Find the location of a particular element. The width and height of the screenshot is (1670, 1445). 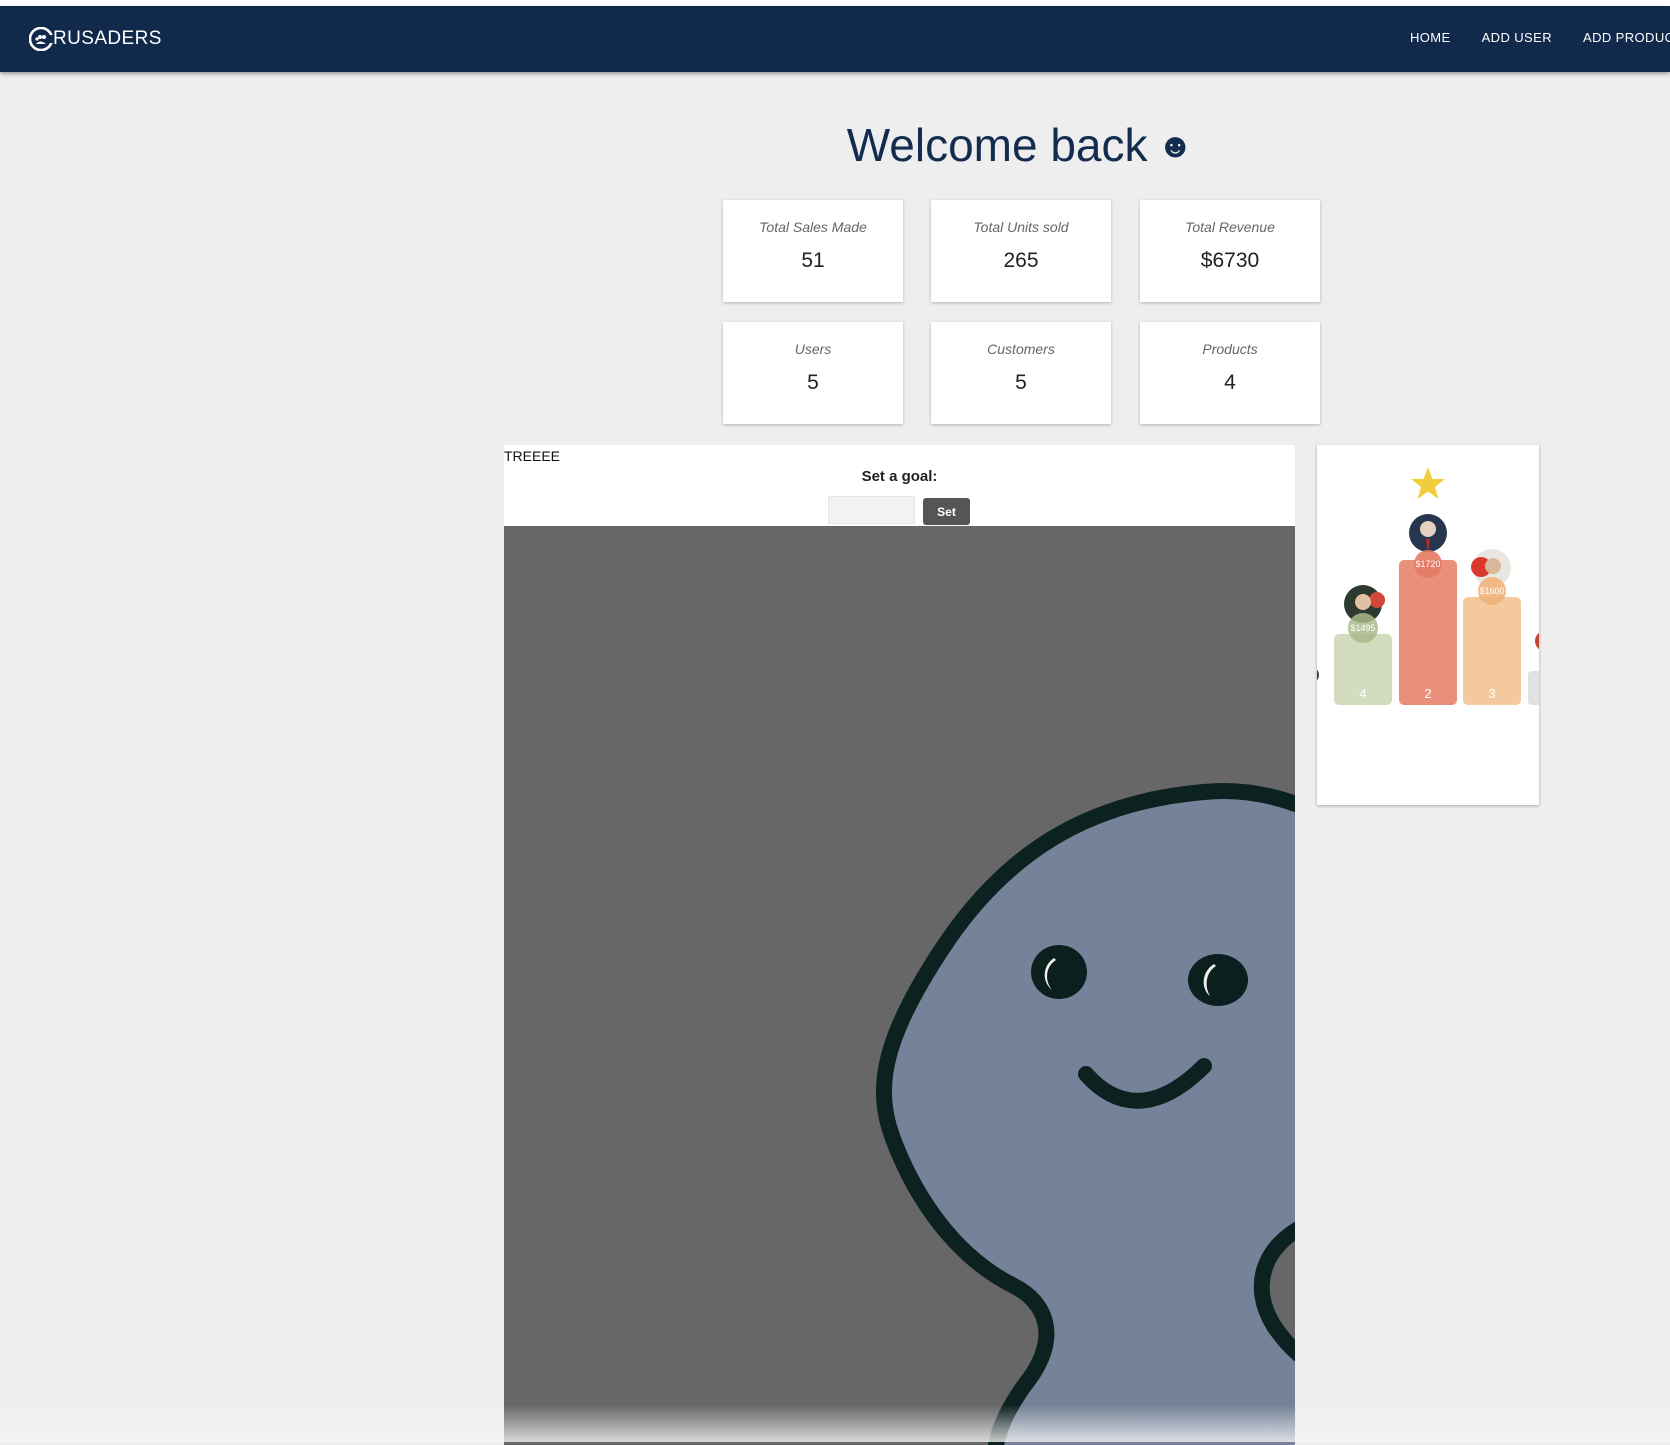

stat-card-total-revenue: Total Revenue $6730 is located at coordinates (1230, 251).